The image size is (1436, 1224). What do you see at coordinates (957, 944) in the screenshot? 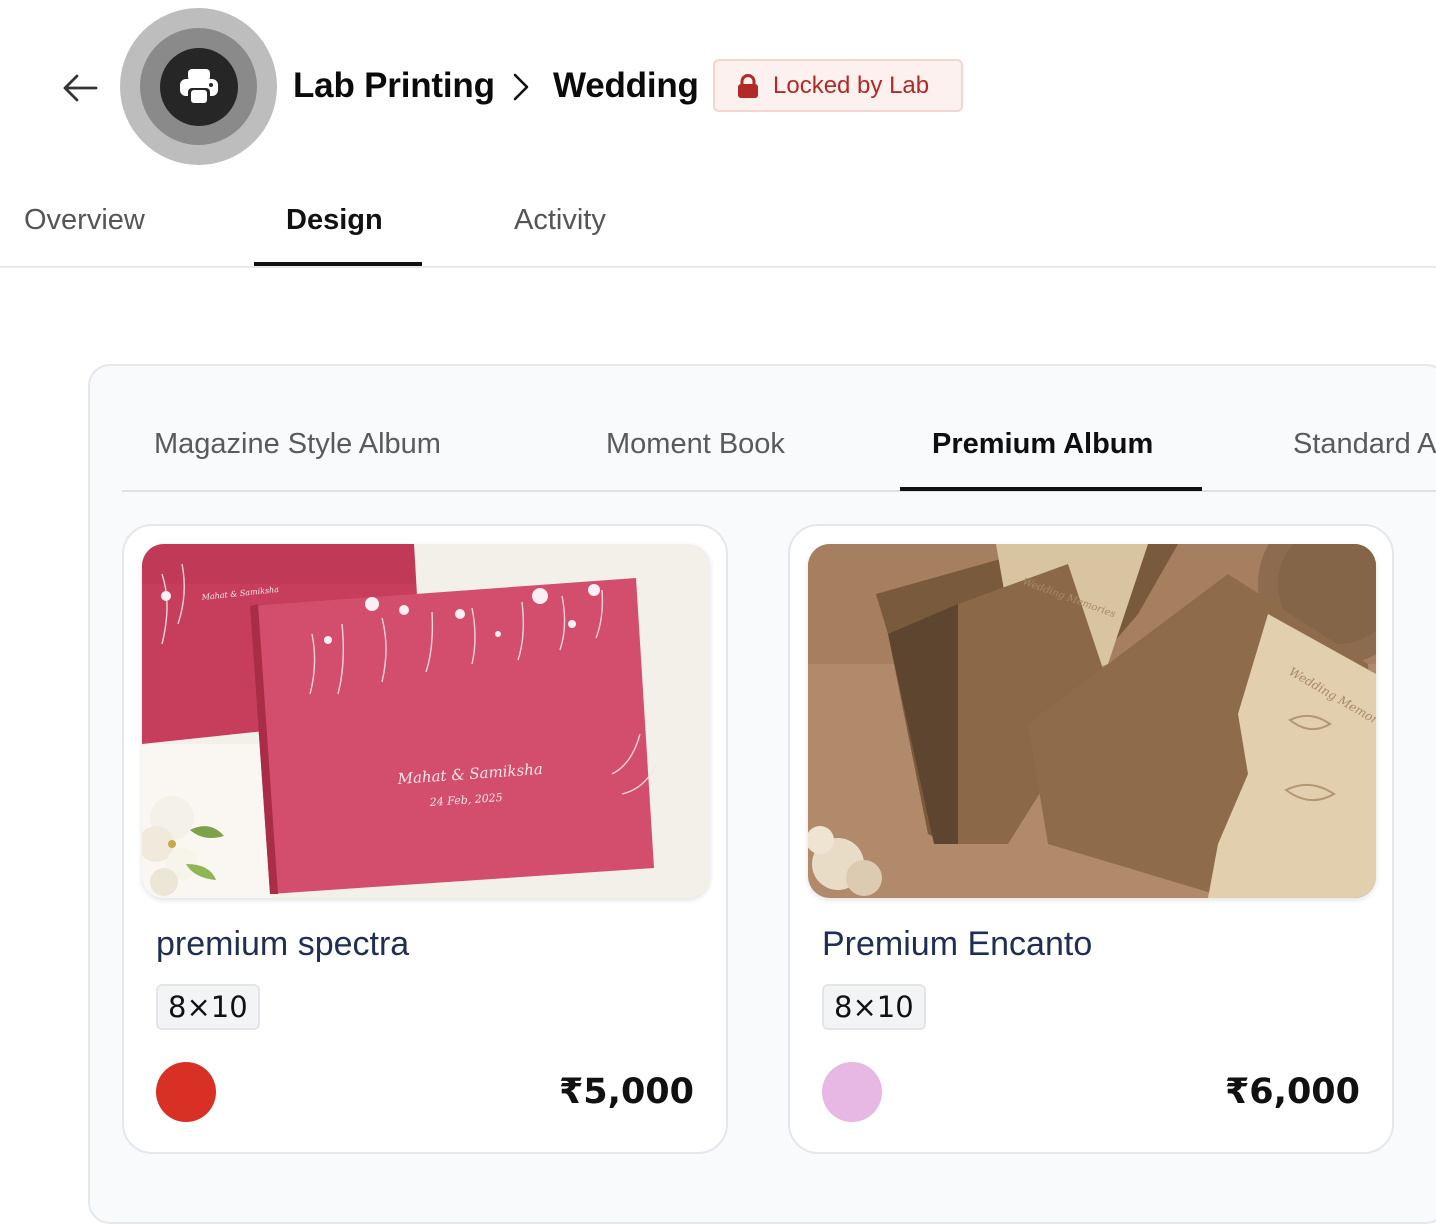
I see `product-name: Premium Encanto` at bounding box center [957, 944].